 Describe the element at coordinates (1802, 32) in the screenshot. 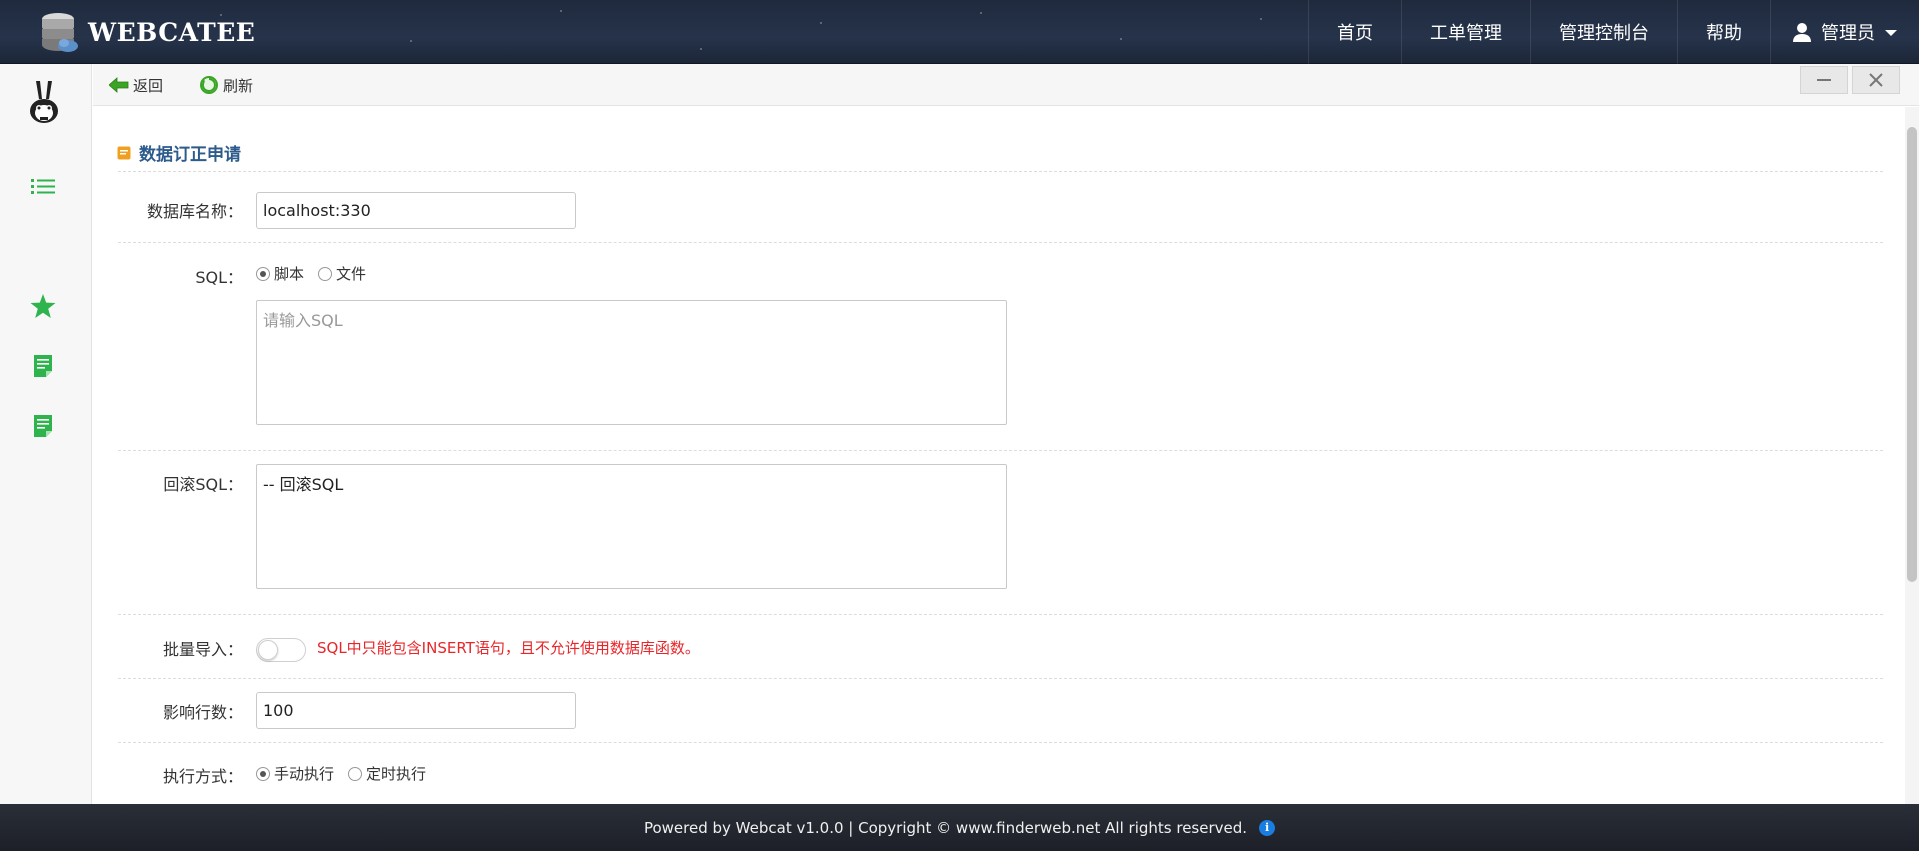

I see `user-icon` at that location.